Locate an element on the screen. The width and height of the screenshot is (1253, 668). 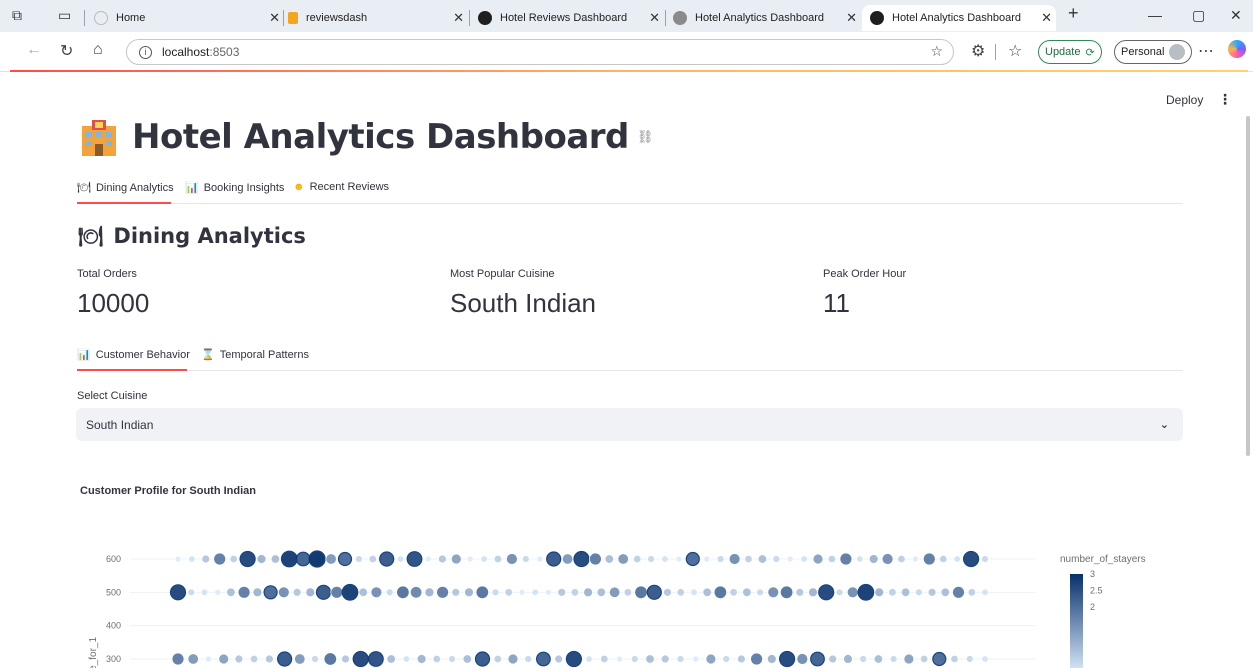
favorites-icon: ☆ is located at coordinates (1015, 51).